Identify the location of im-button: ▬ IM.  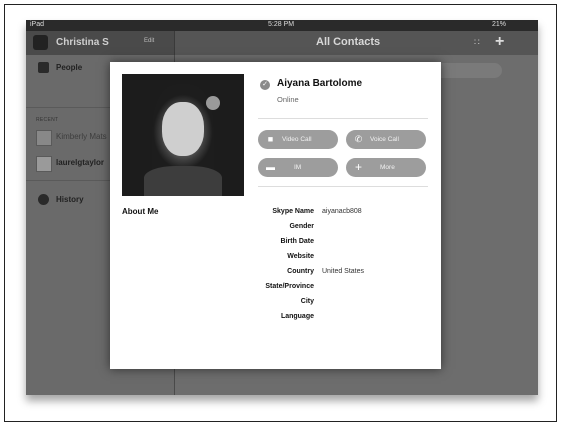
(298, 167).